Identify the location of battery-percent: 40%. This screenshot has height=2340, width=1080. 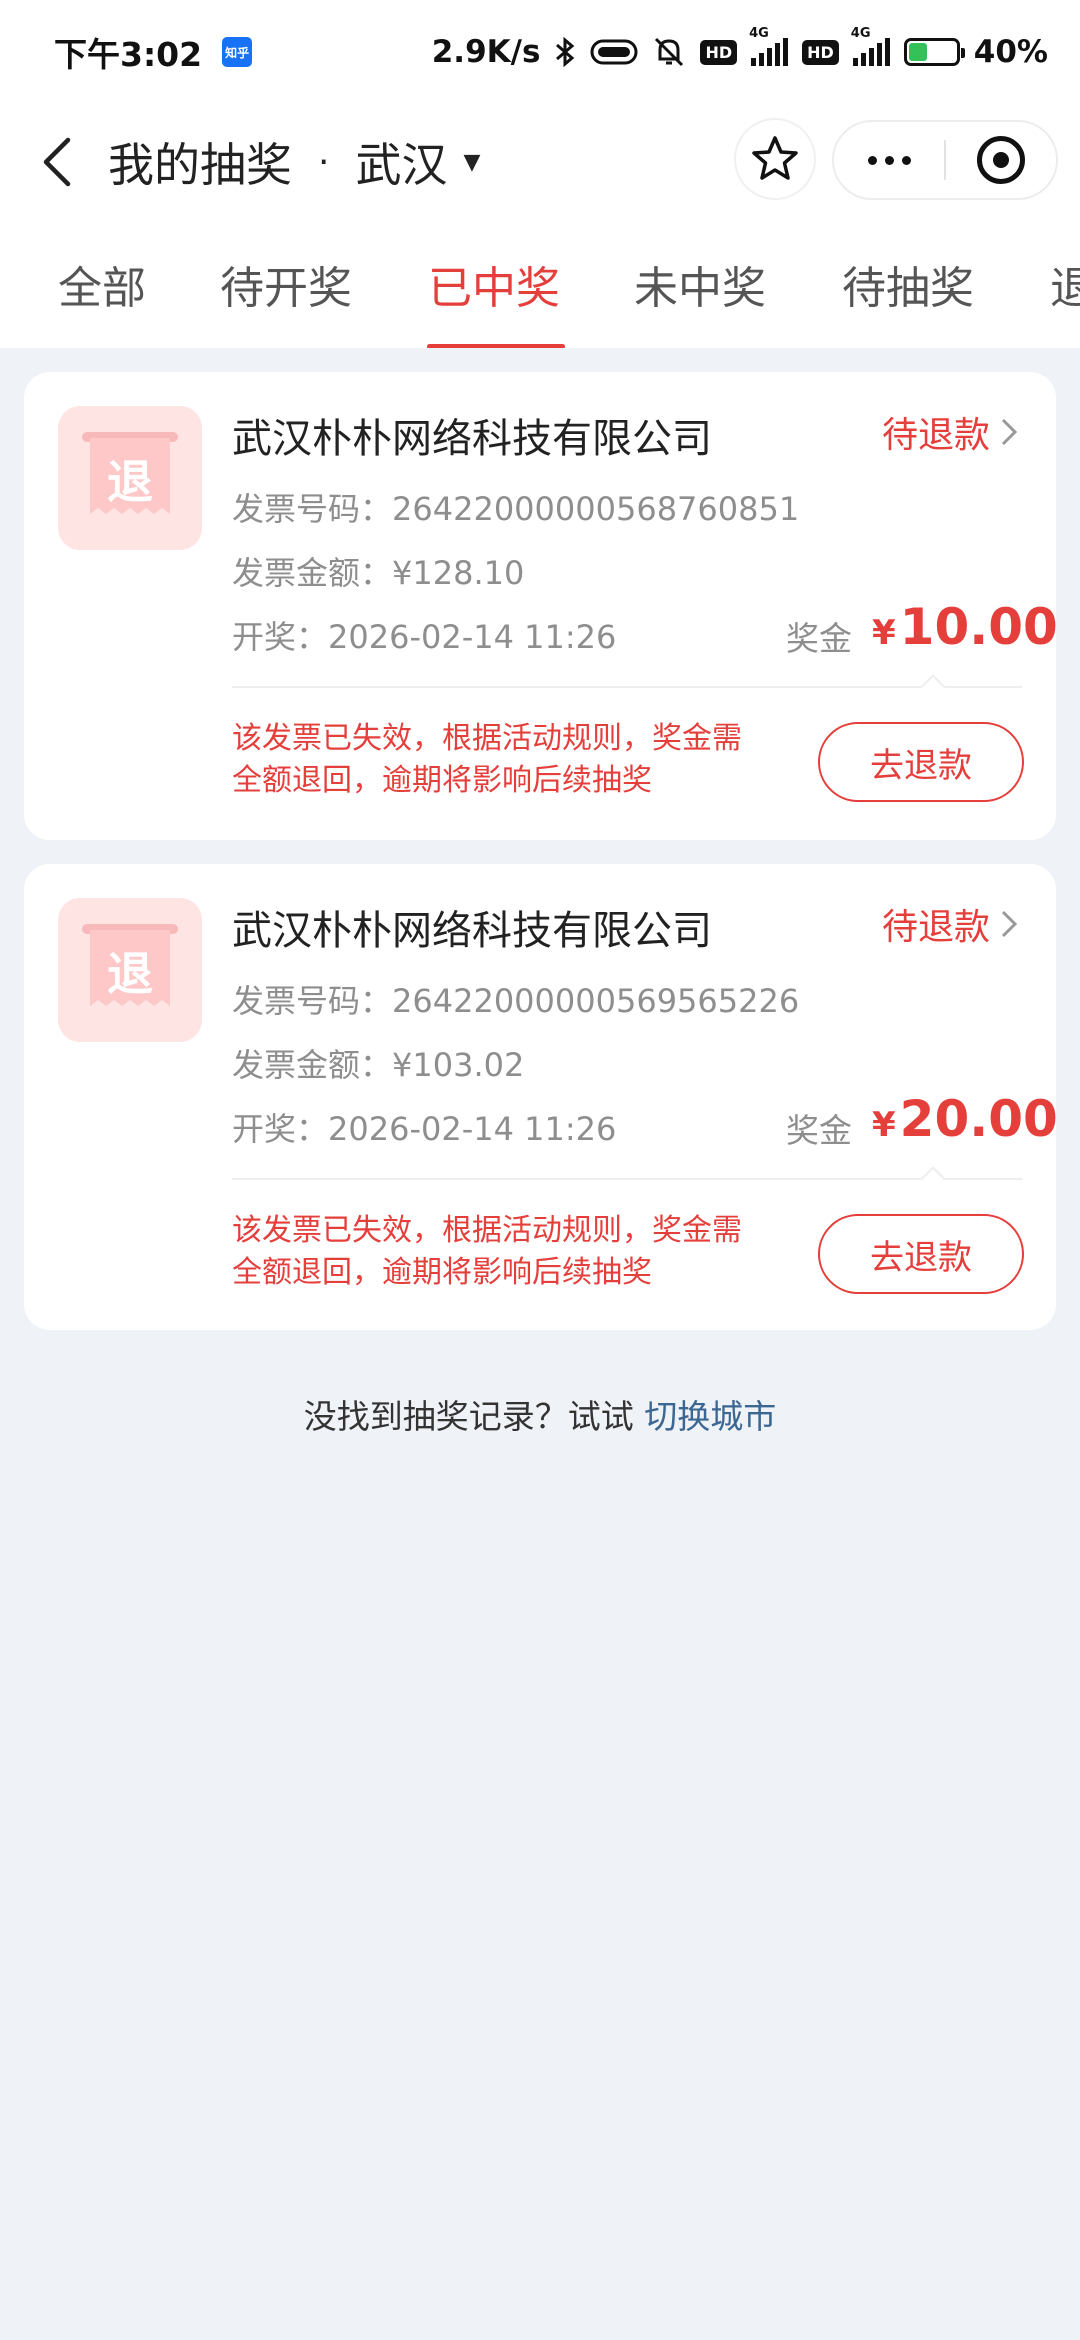
(1010, 52).